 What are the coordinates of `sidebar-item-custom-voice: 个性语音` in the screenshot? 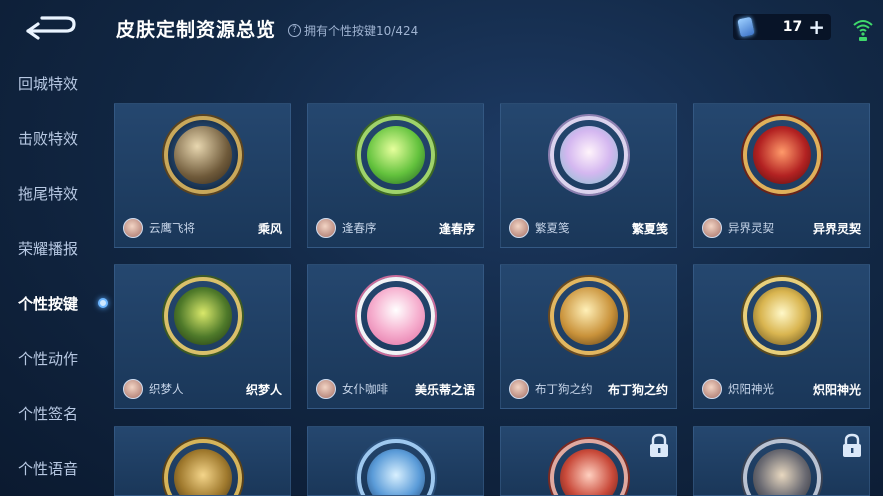 It's located at (56, 468).